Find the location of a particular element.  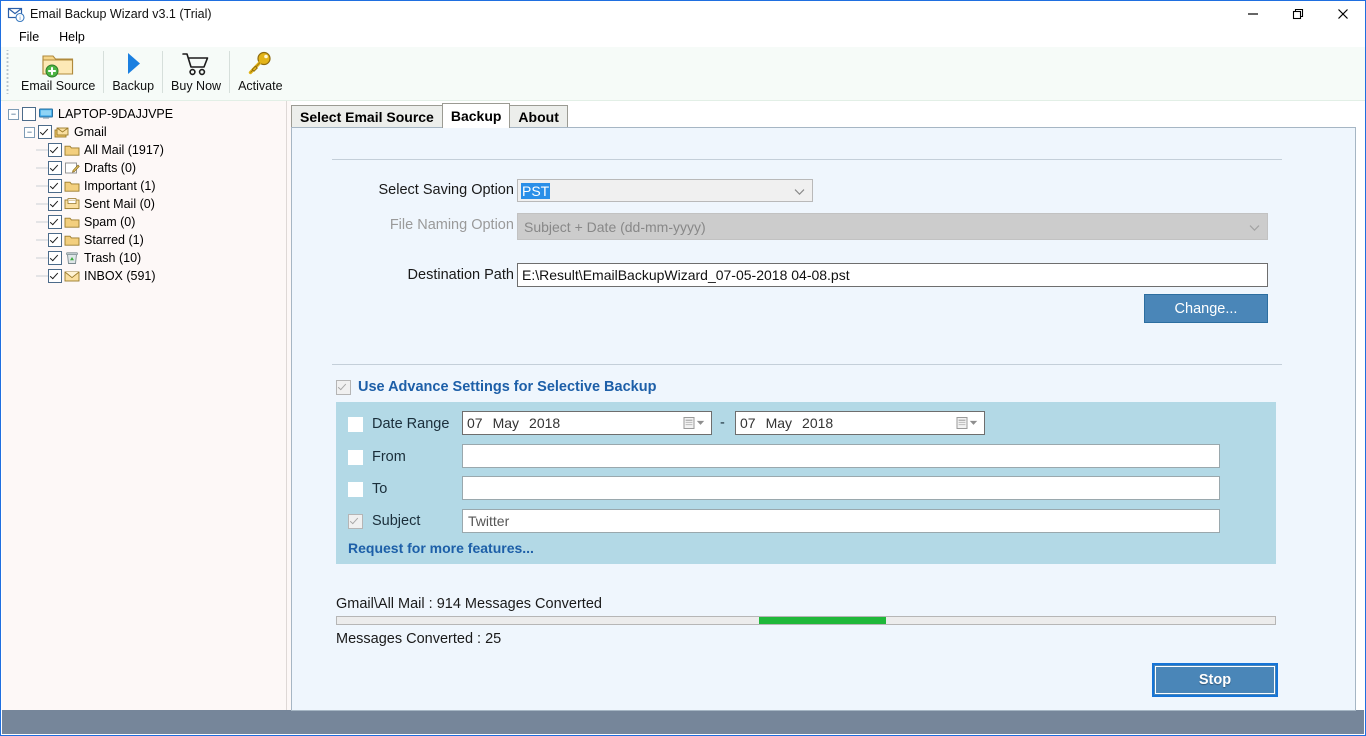

key-icon is located at coordinates (260, 64).